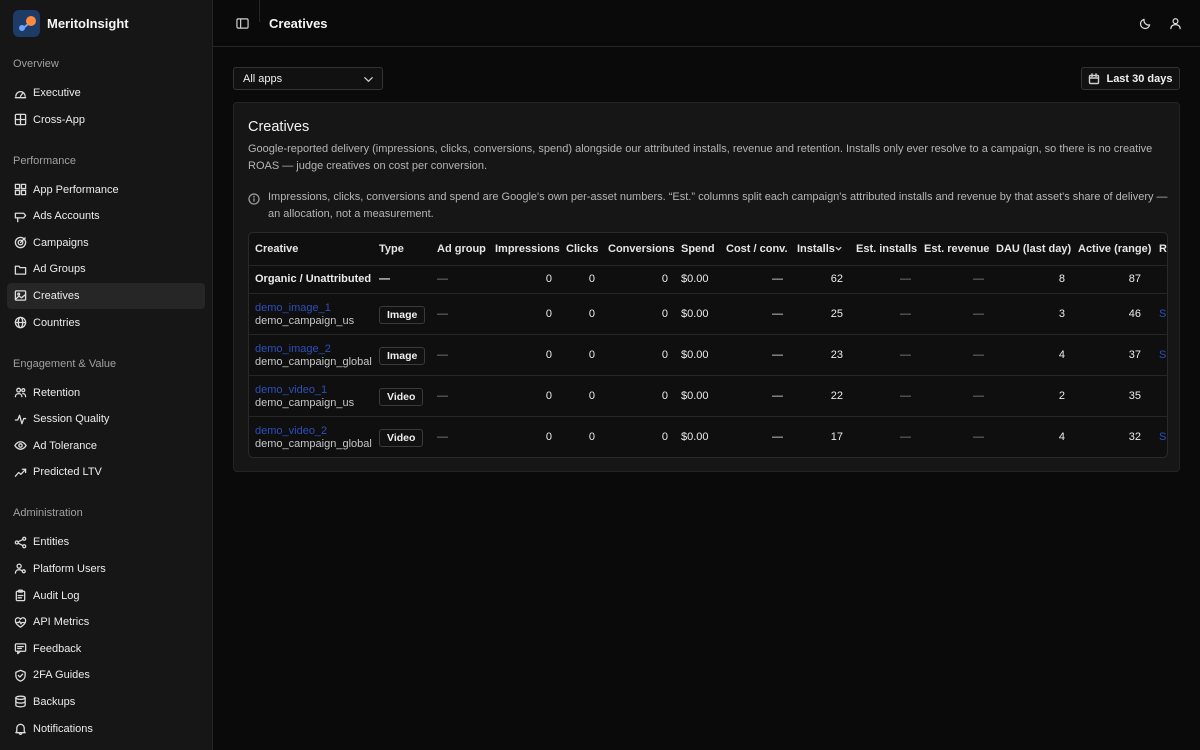 This screenshot has height=750, width=1200. I want to click on brand: MeritoInsight, so click(109, 23).